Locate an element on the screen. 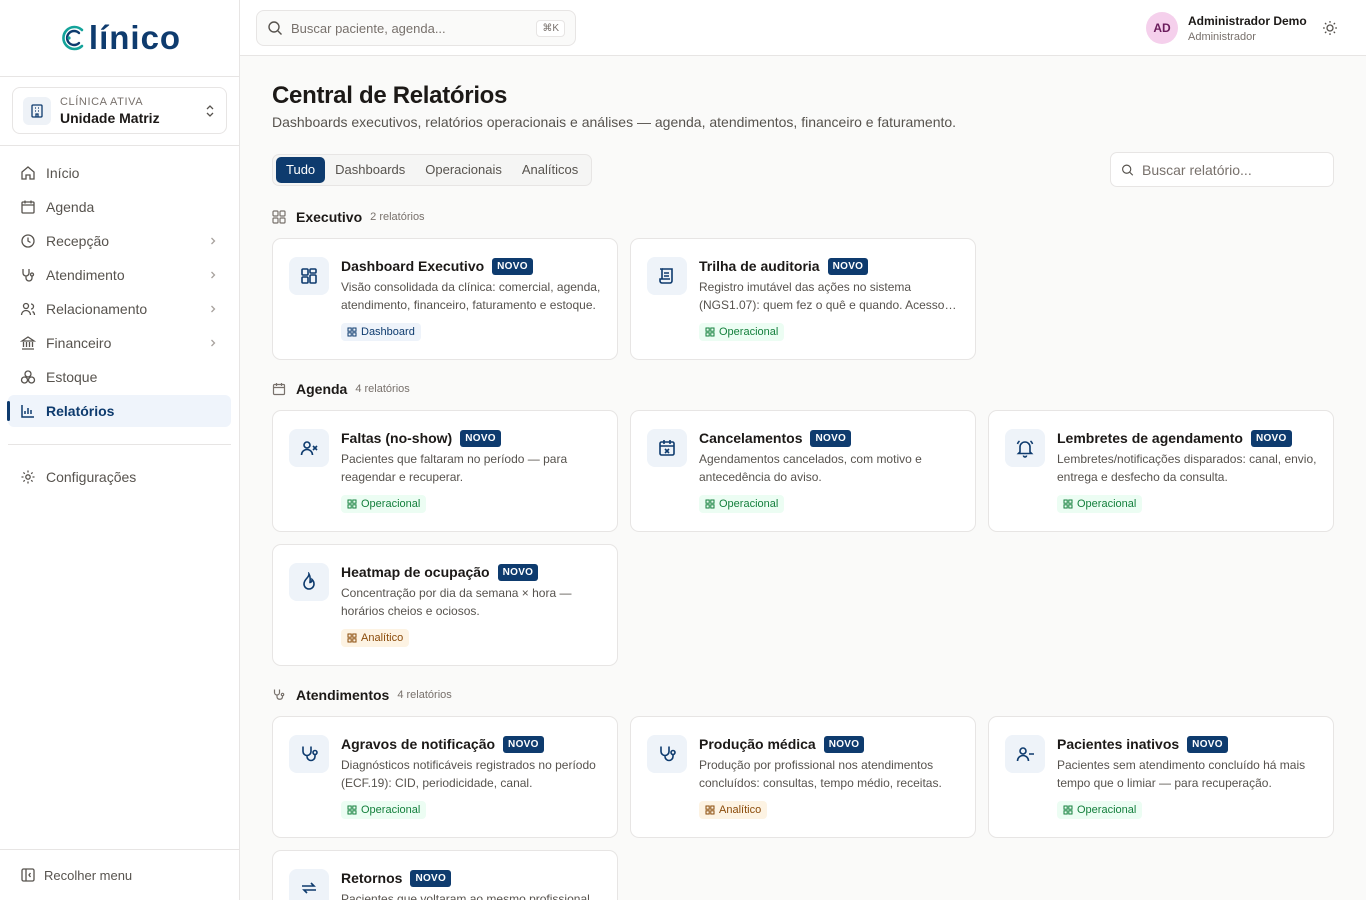 Image resolution: width=1366 pixels, height=900 pixels. global-search: ⌘K is located at coordinates (416, 28).